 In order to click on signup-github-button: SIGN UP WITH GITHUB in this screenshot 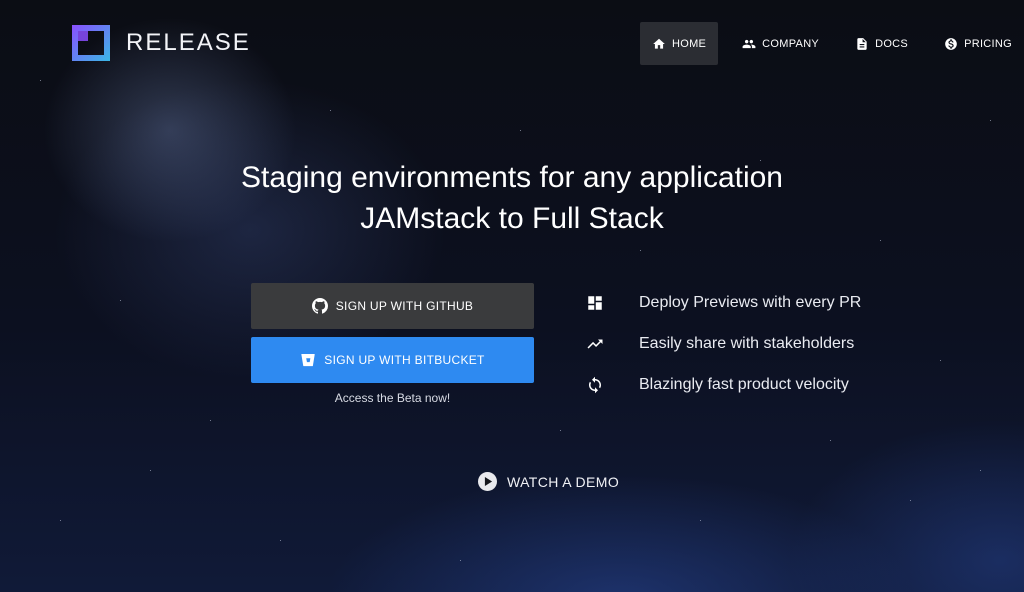, I will do `click(392, 306)`.